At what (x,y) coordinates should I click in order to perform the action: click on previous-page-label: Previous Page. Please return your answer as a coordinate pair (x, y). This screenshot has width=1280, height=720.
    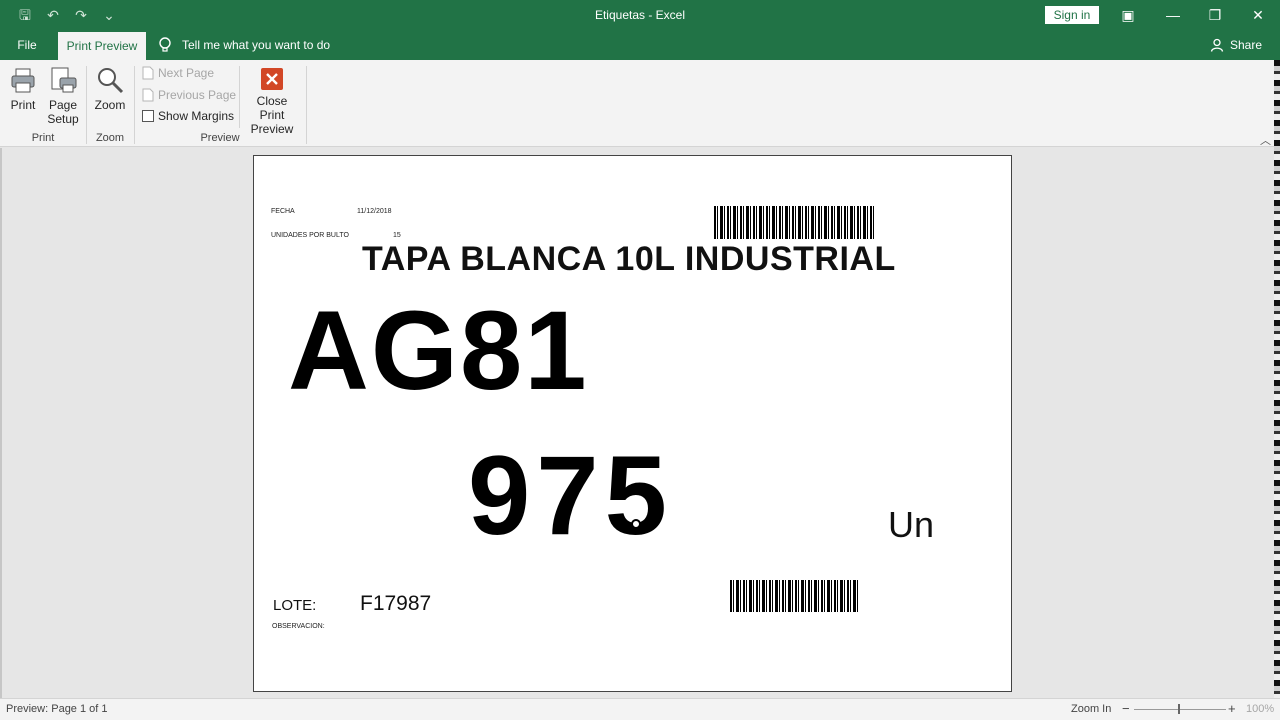
    Looking at the image, I should click on (197, 95).